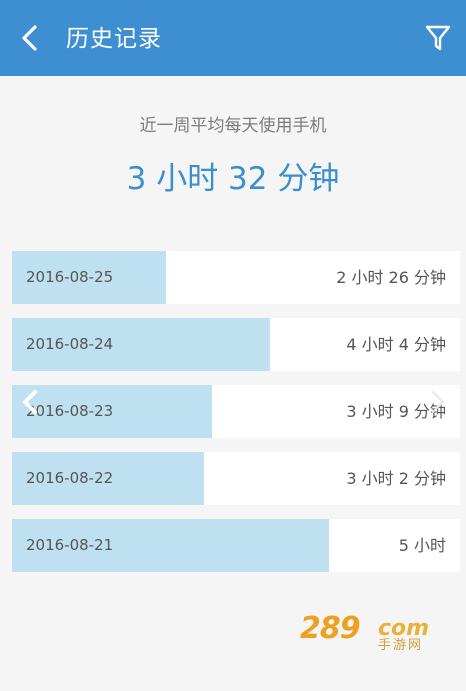  Describe the element at coordinates (236, 344) in the screenshot. I see `history-row: 2016-08-24 4 小时 4 分钟` at that location.